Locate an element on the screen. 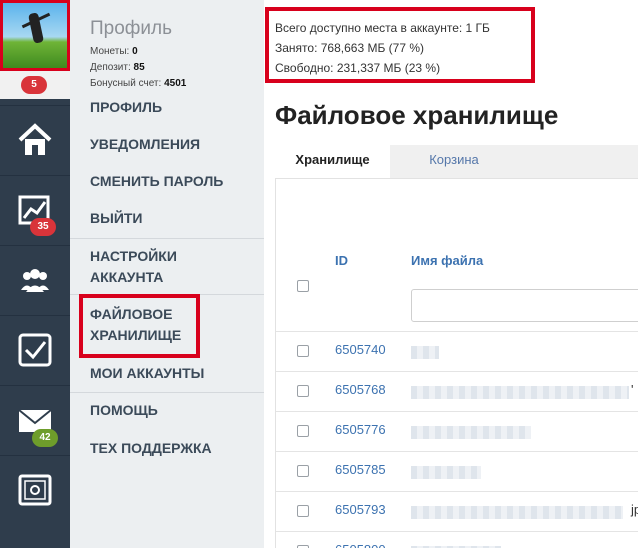  column-header-filename: Имя файла is located at coordinates (447, 260).